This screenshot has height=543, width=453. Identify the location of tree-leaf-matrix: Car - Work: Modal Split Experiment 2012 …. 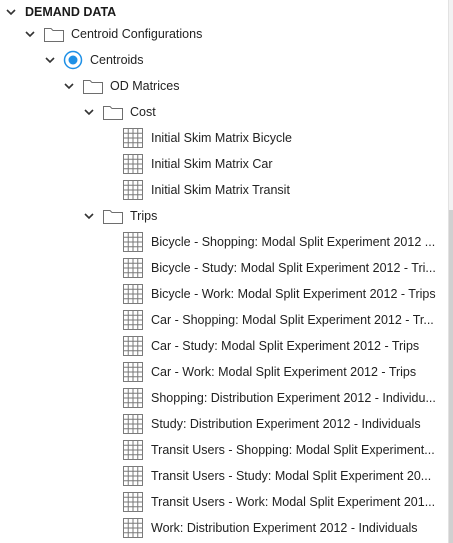
(226, 372).